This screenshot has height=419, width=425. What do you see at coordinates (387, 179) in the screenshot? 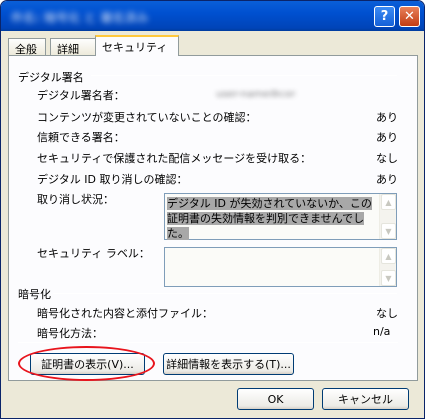
I see `revocation-check-value: あり` at bounding box center [387, 179].